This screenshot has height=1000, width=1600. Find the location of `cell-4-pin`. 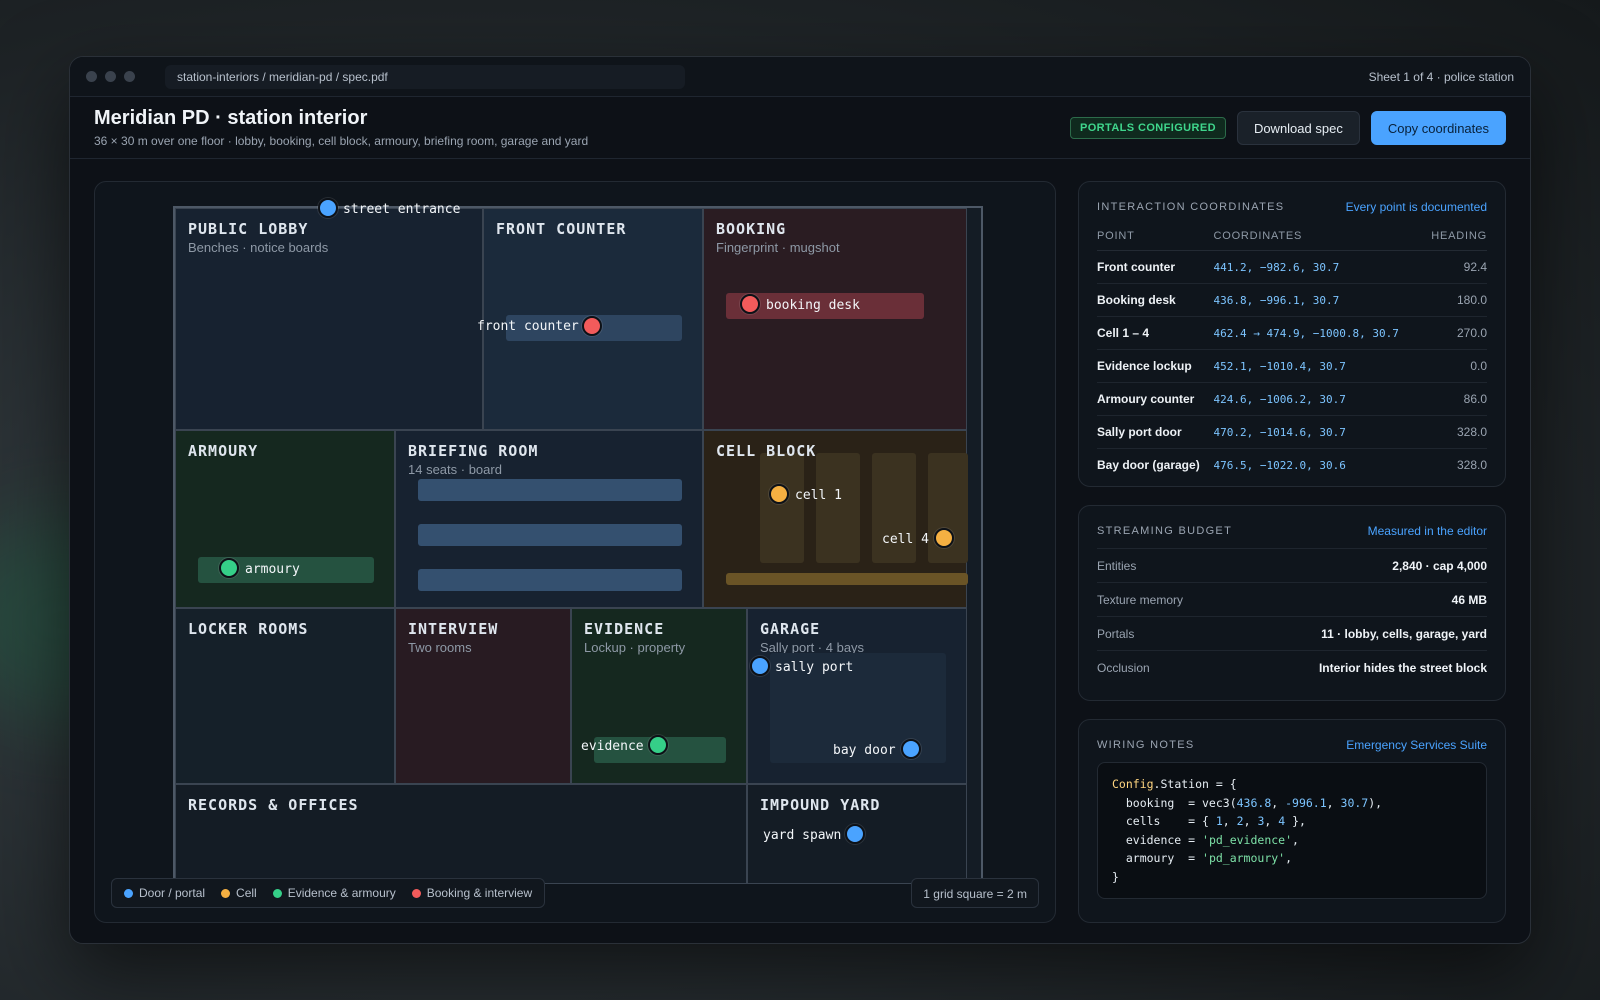

cell-4-pin is located at coordinates (944, 538).